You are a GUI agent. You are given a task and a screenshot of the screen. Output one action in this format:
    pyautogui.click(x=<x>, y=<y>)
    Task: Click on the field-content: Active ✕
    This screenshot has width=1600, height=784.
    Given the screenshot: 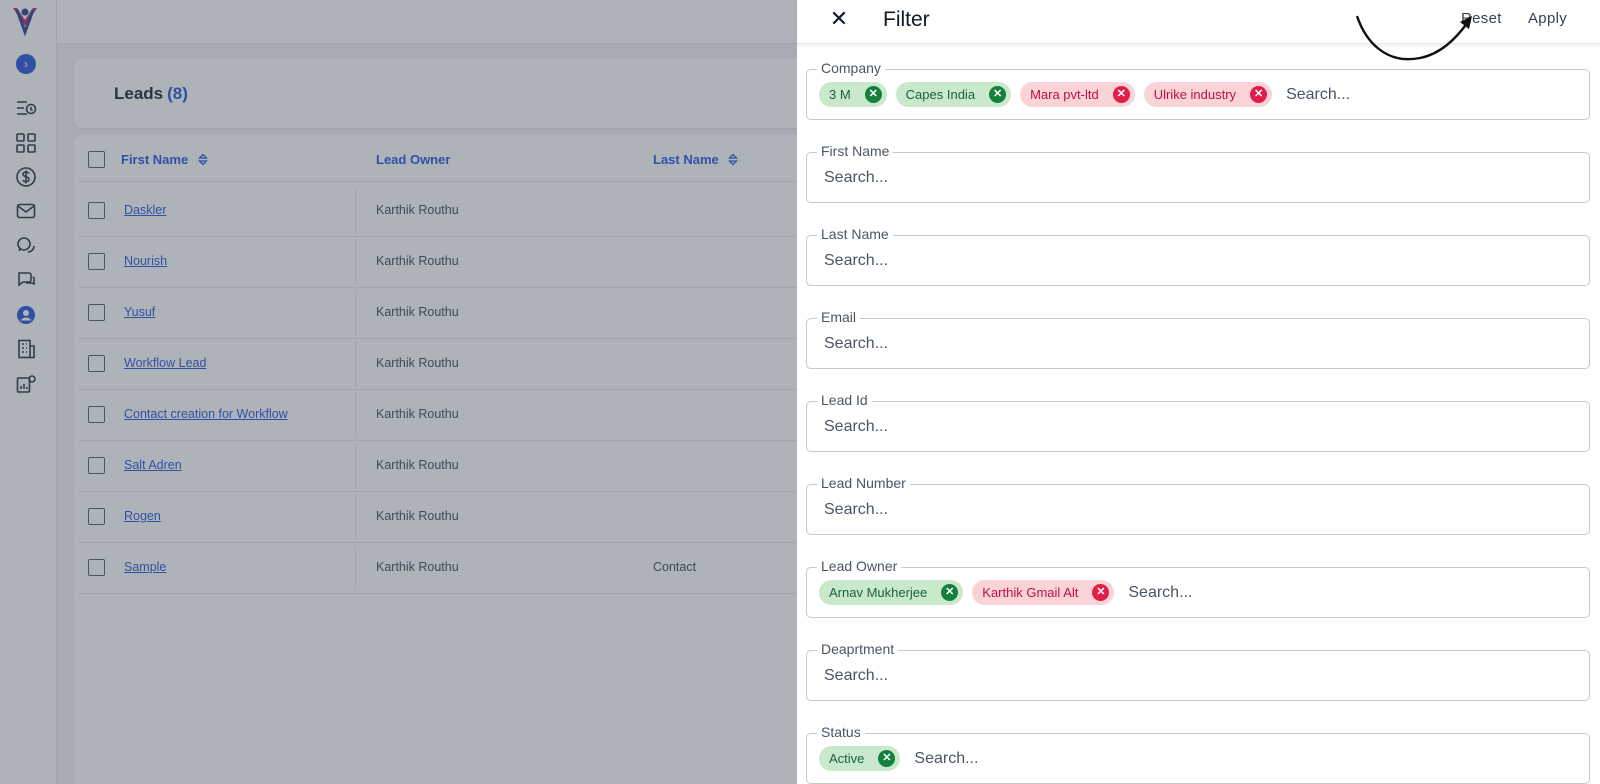 What is the action you would take?
    pyautogui.click(x=994, y=758)
    